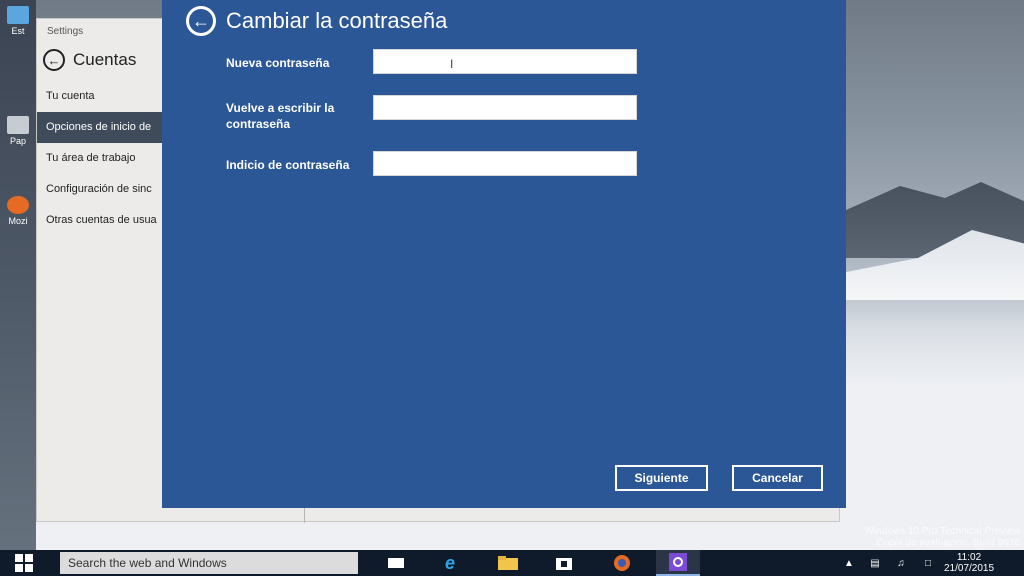  I want to click on windows-logo-icon, so click(24, 563).